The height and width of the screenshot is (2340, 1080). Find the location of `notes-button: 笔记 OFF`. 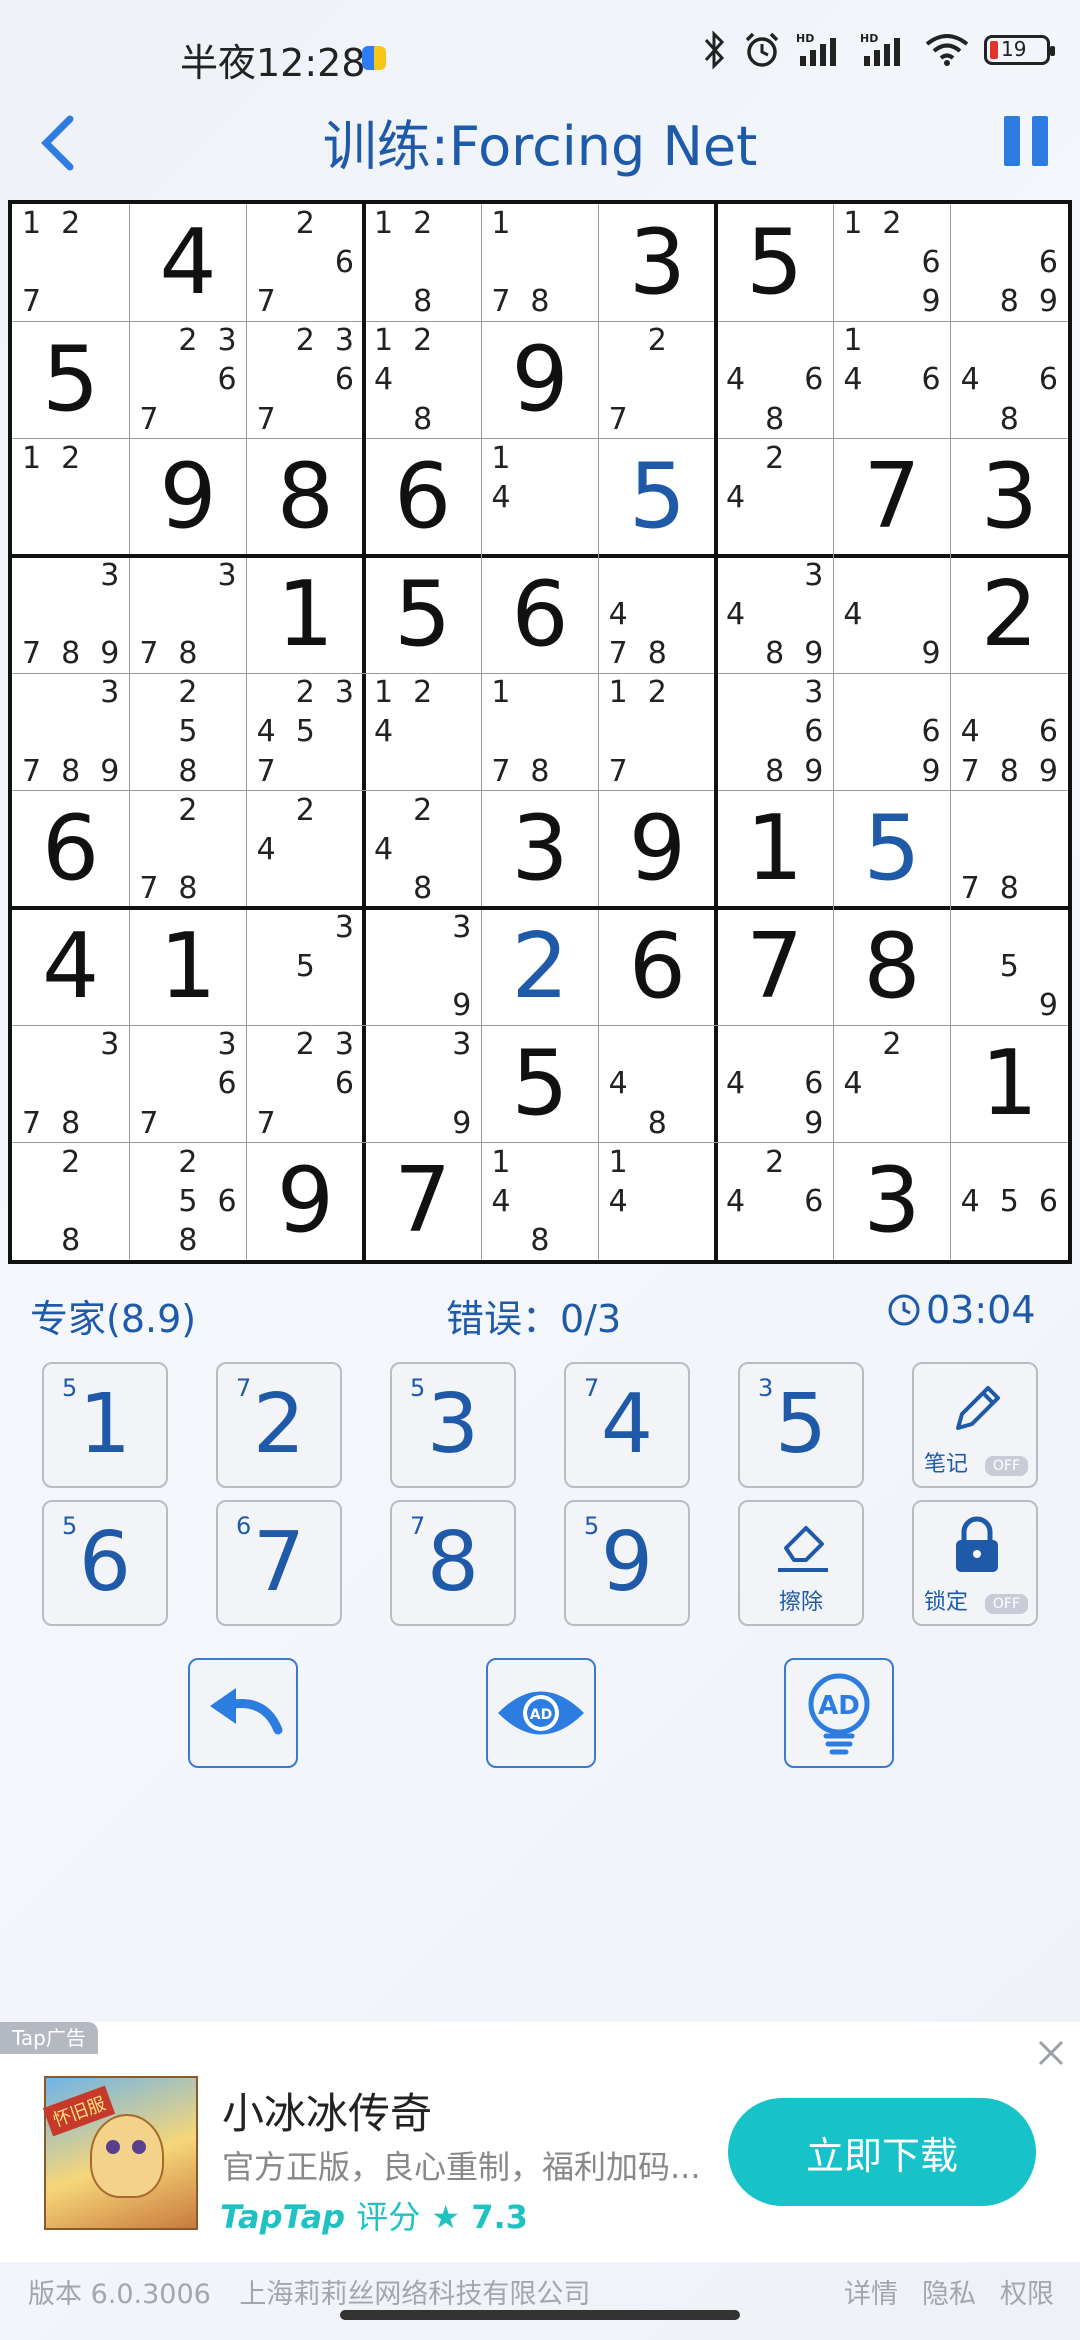

notes-button: 笔记 OFF is located at coordinates (975, 1425).